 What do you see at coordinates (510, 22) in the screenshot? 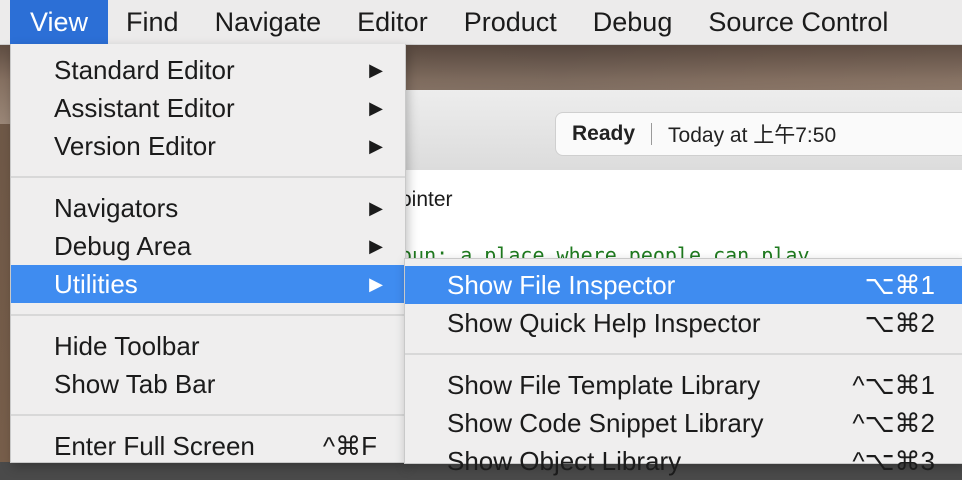
I see `menu-product: Product` at bounding box center [510, 22].